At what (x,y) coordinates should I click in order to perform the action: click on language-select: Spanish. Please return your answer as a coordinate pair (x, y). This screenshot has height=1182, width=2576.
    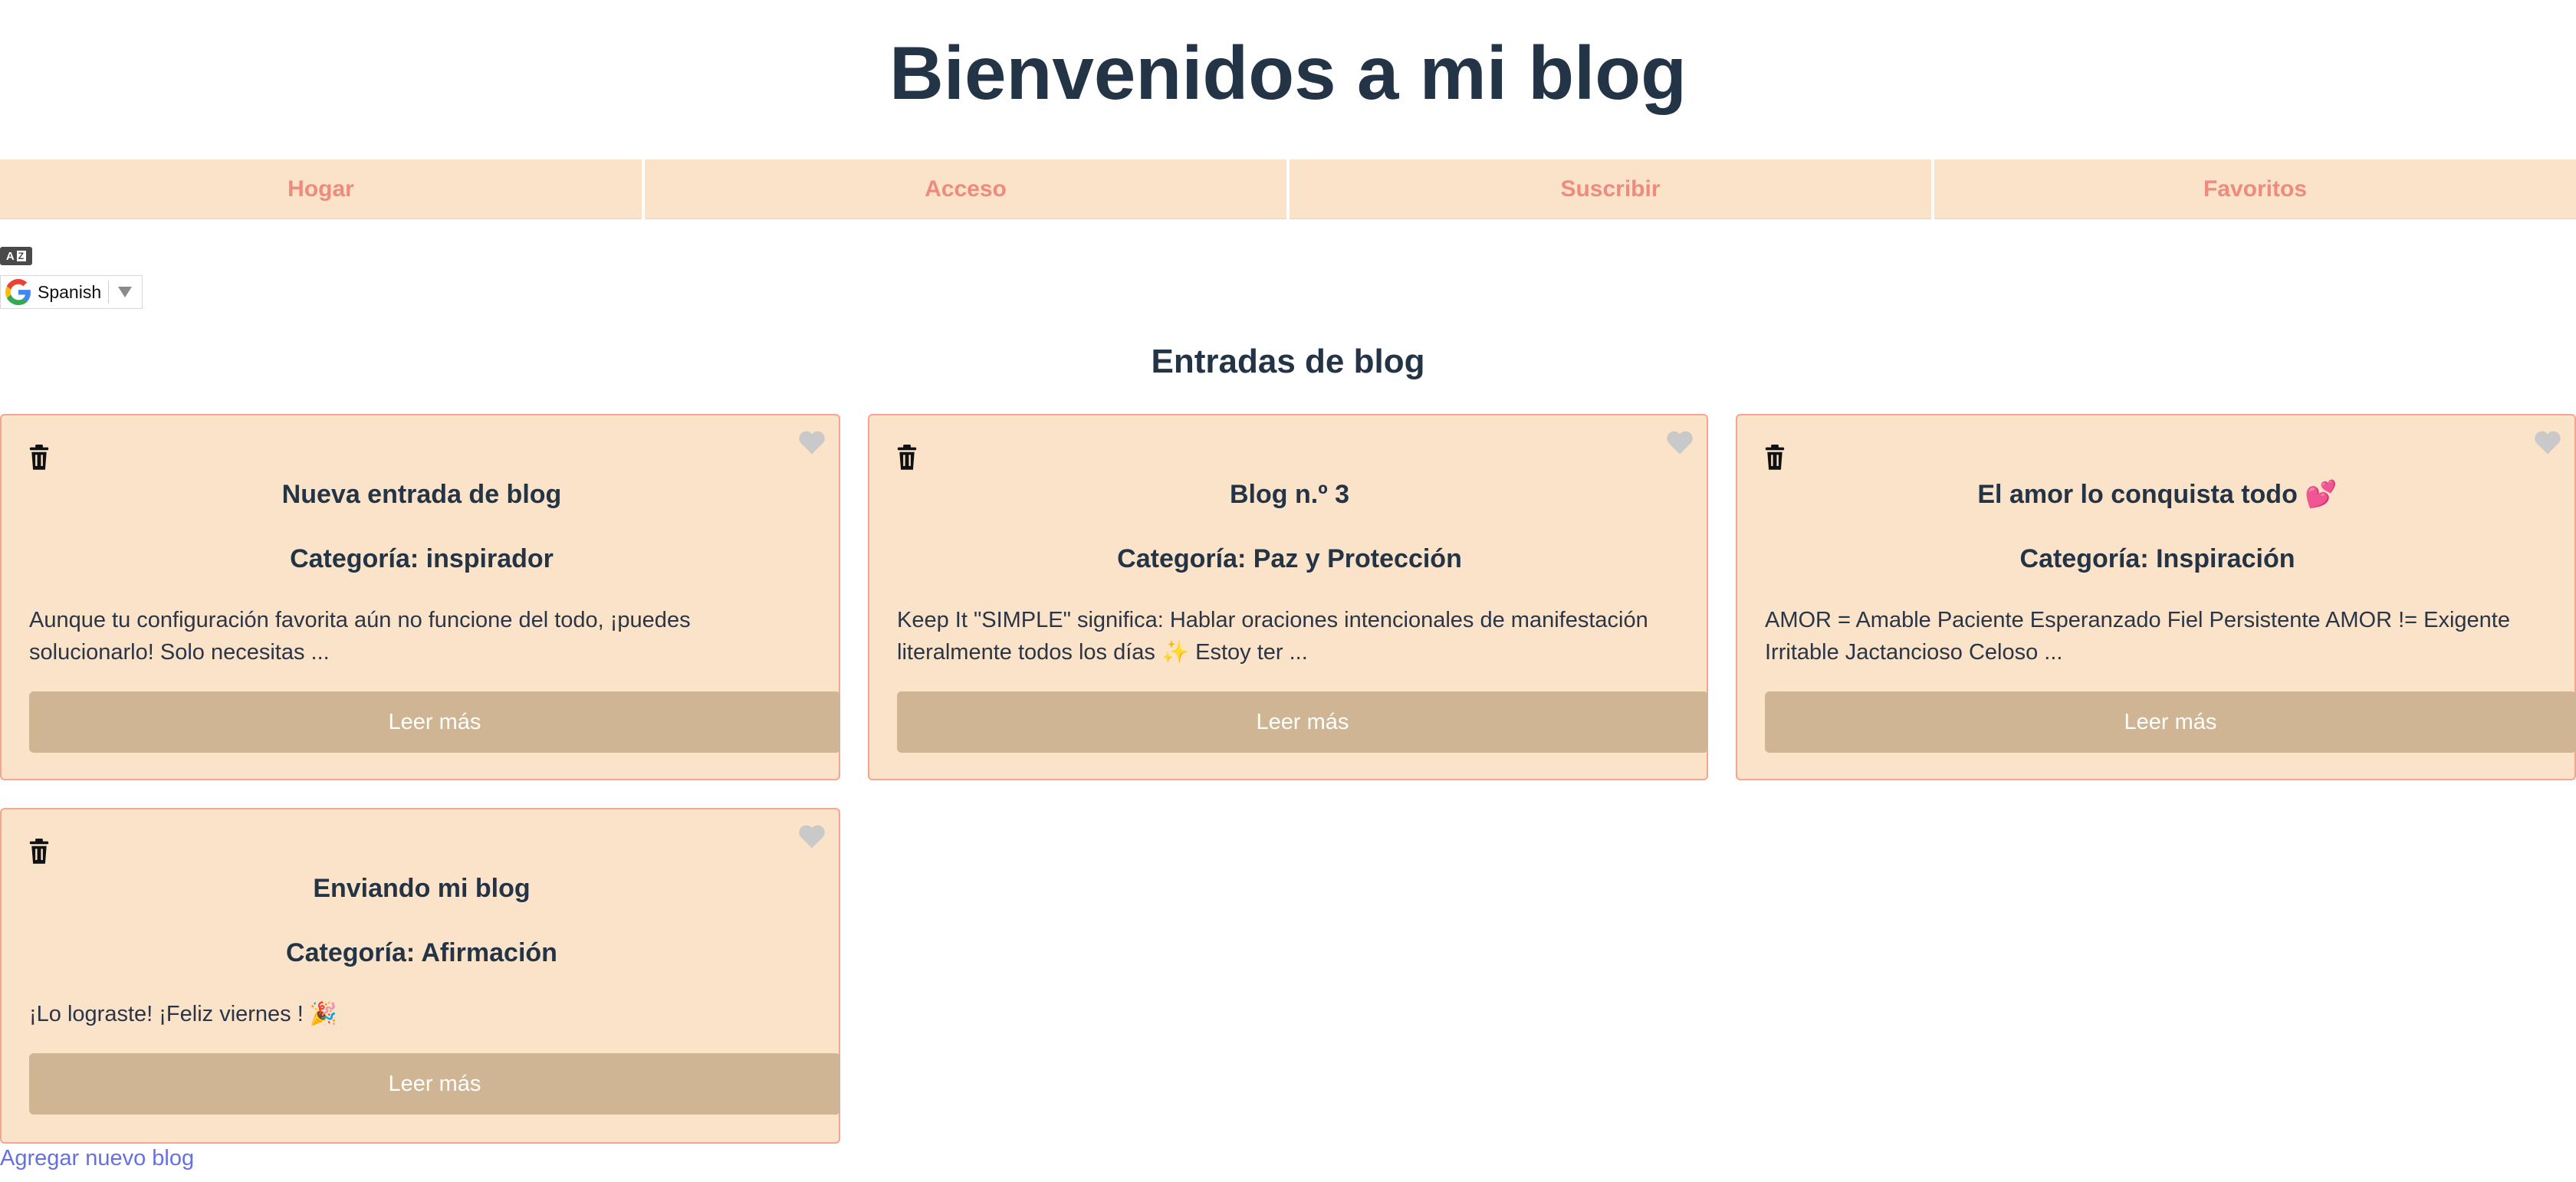
    Looking at the image, I should click on (71, 292).